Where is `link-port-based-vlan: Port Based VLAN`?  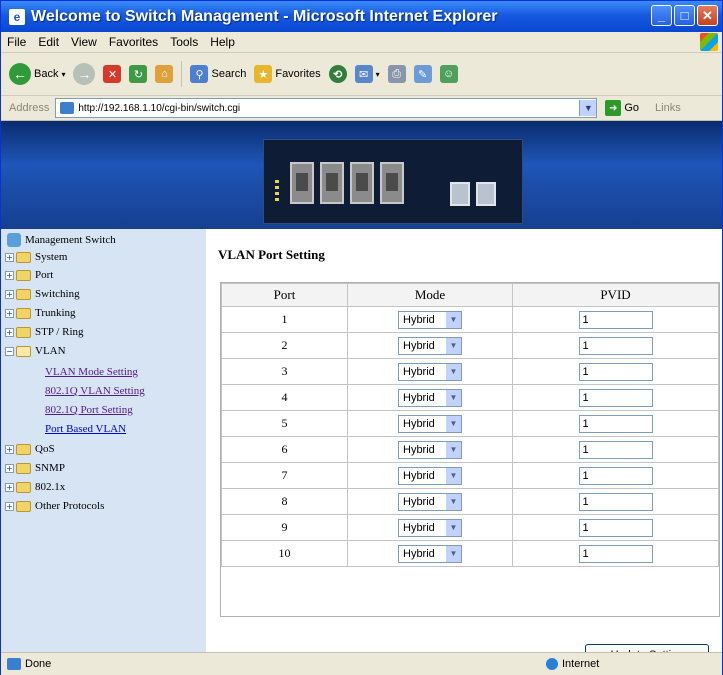
link-port-based-vlan: Port Based VLAN is located at coordinates (85, 429).